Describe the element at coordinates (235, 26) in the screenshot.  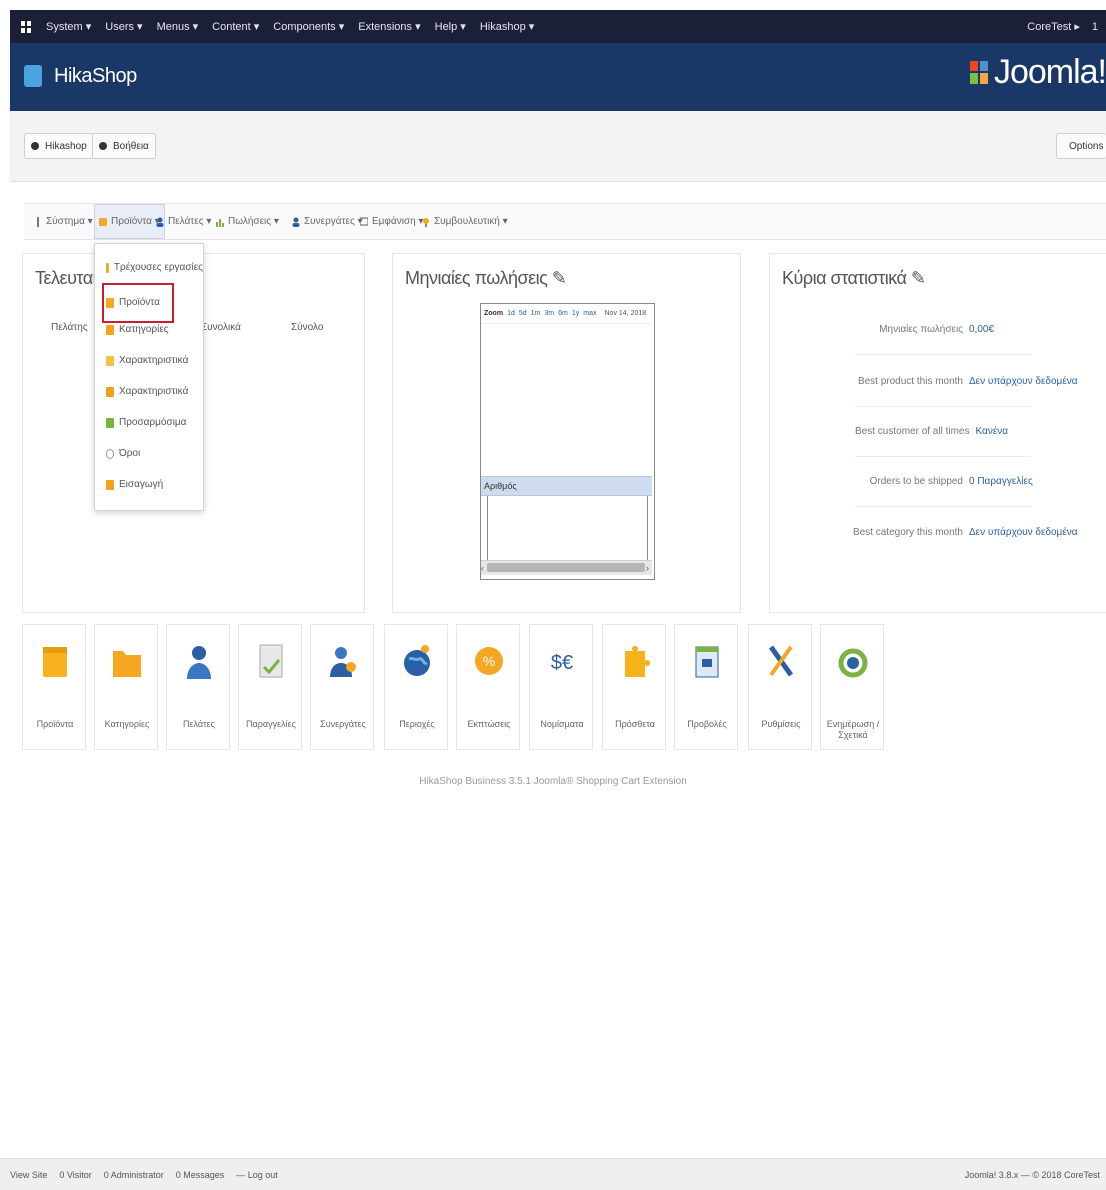
I see `menu-content: Content ▾` at that location.